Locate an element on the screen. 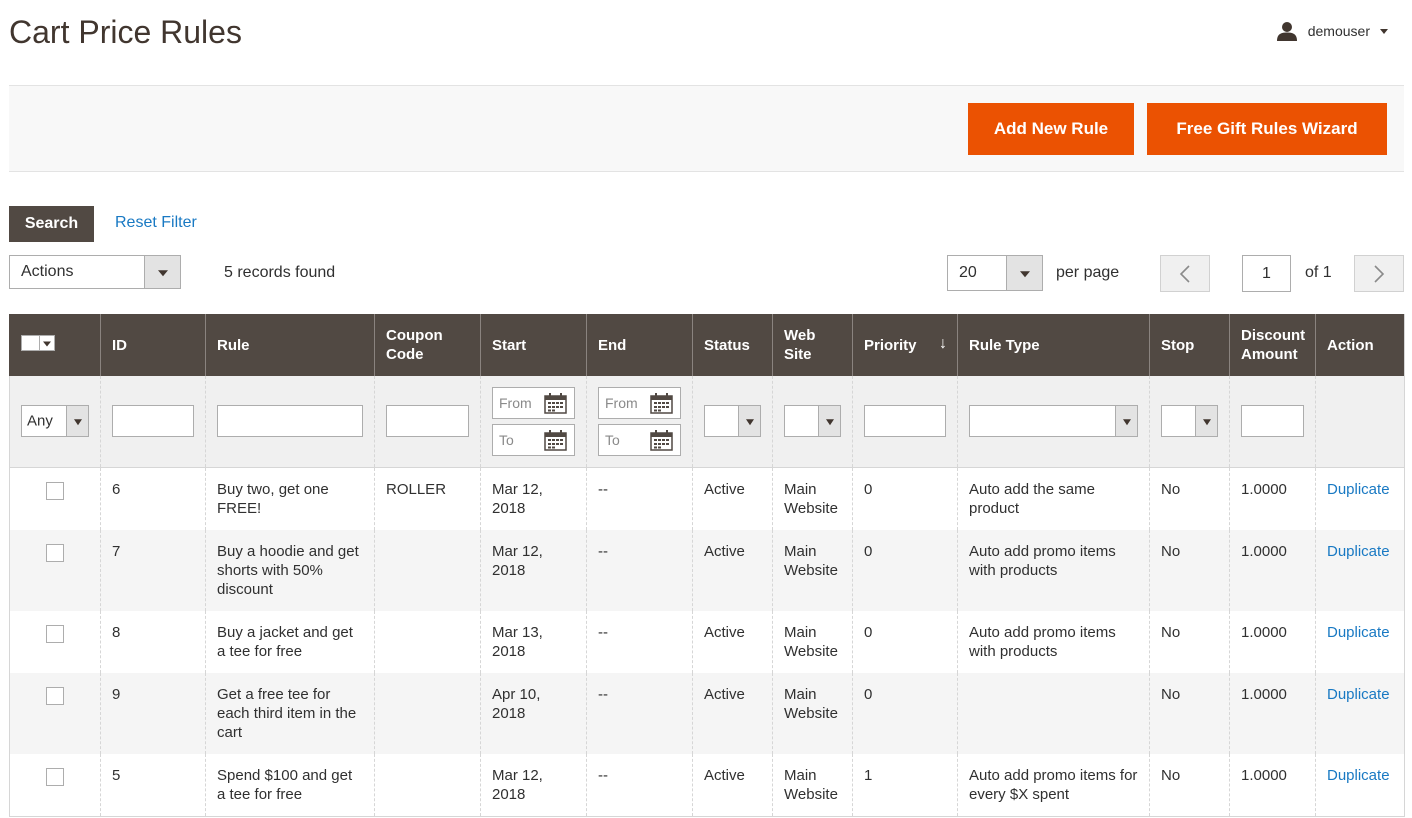 The image size is (1412, 818). per-page-value: 20 is located at coordinates (968, 272).